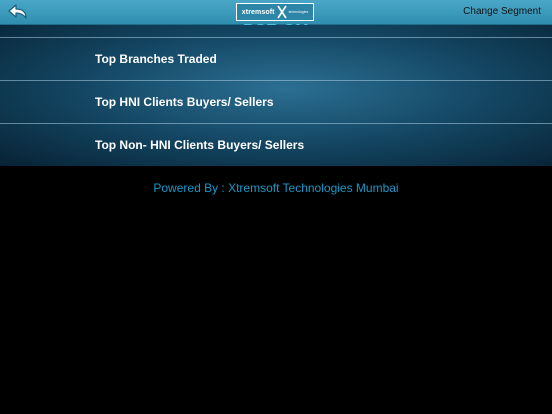  I want to click on brand-logo: xtremsoft technologies, so click(275, 12).